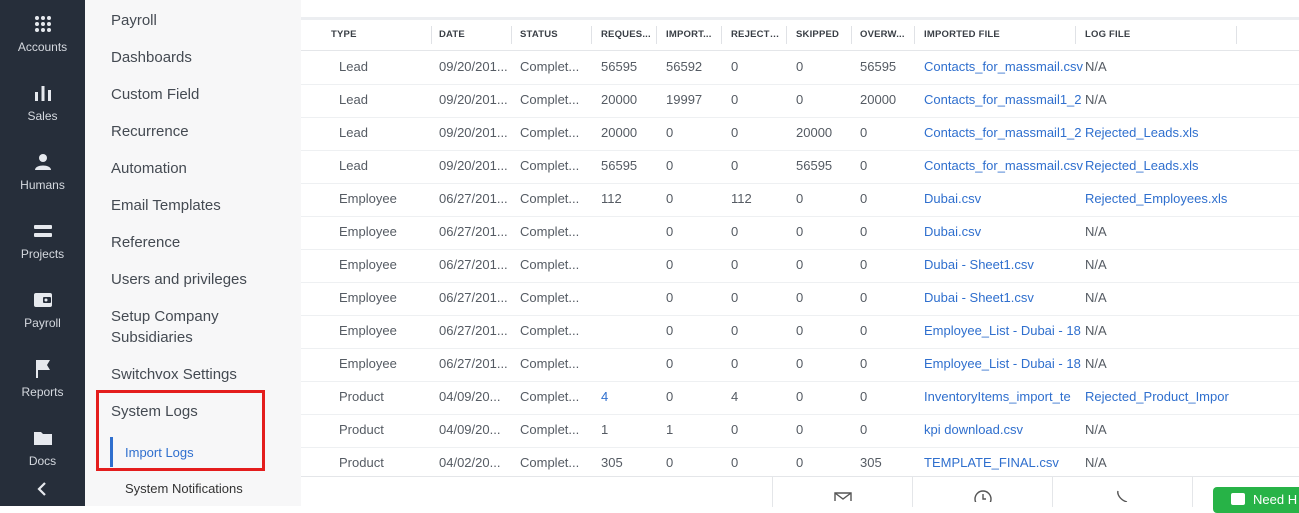 Image resolution: width=1299 pixels, height=513 pixels. What do you see at coordinates (201, 168) in the screenshot?
I see `submenu-item-automation: Automation` at bounding box center [201, 168].